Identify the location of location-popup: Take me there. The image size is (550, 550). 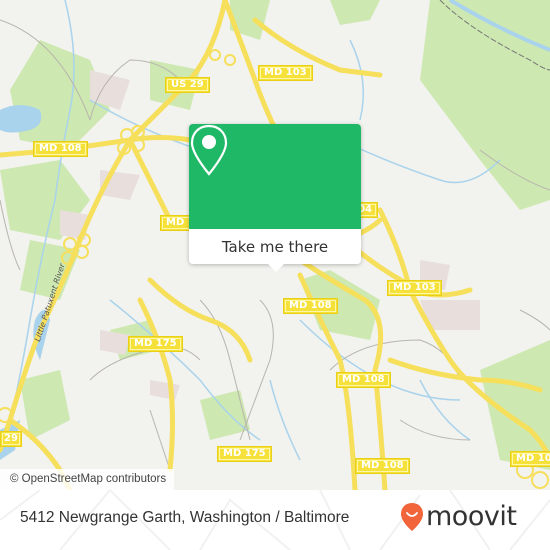
(275, 198).